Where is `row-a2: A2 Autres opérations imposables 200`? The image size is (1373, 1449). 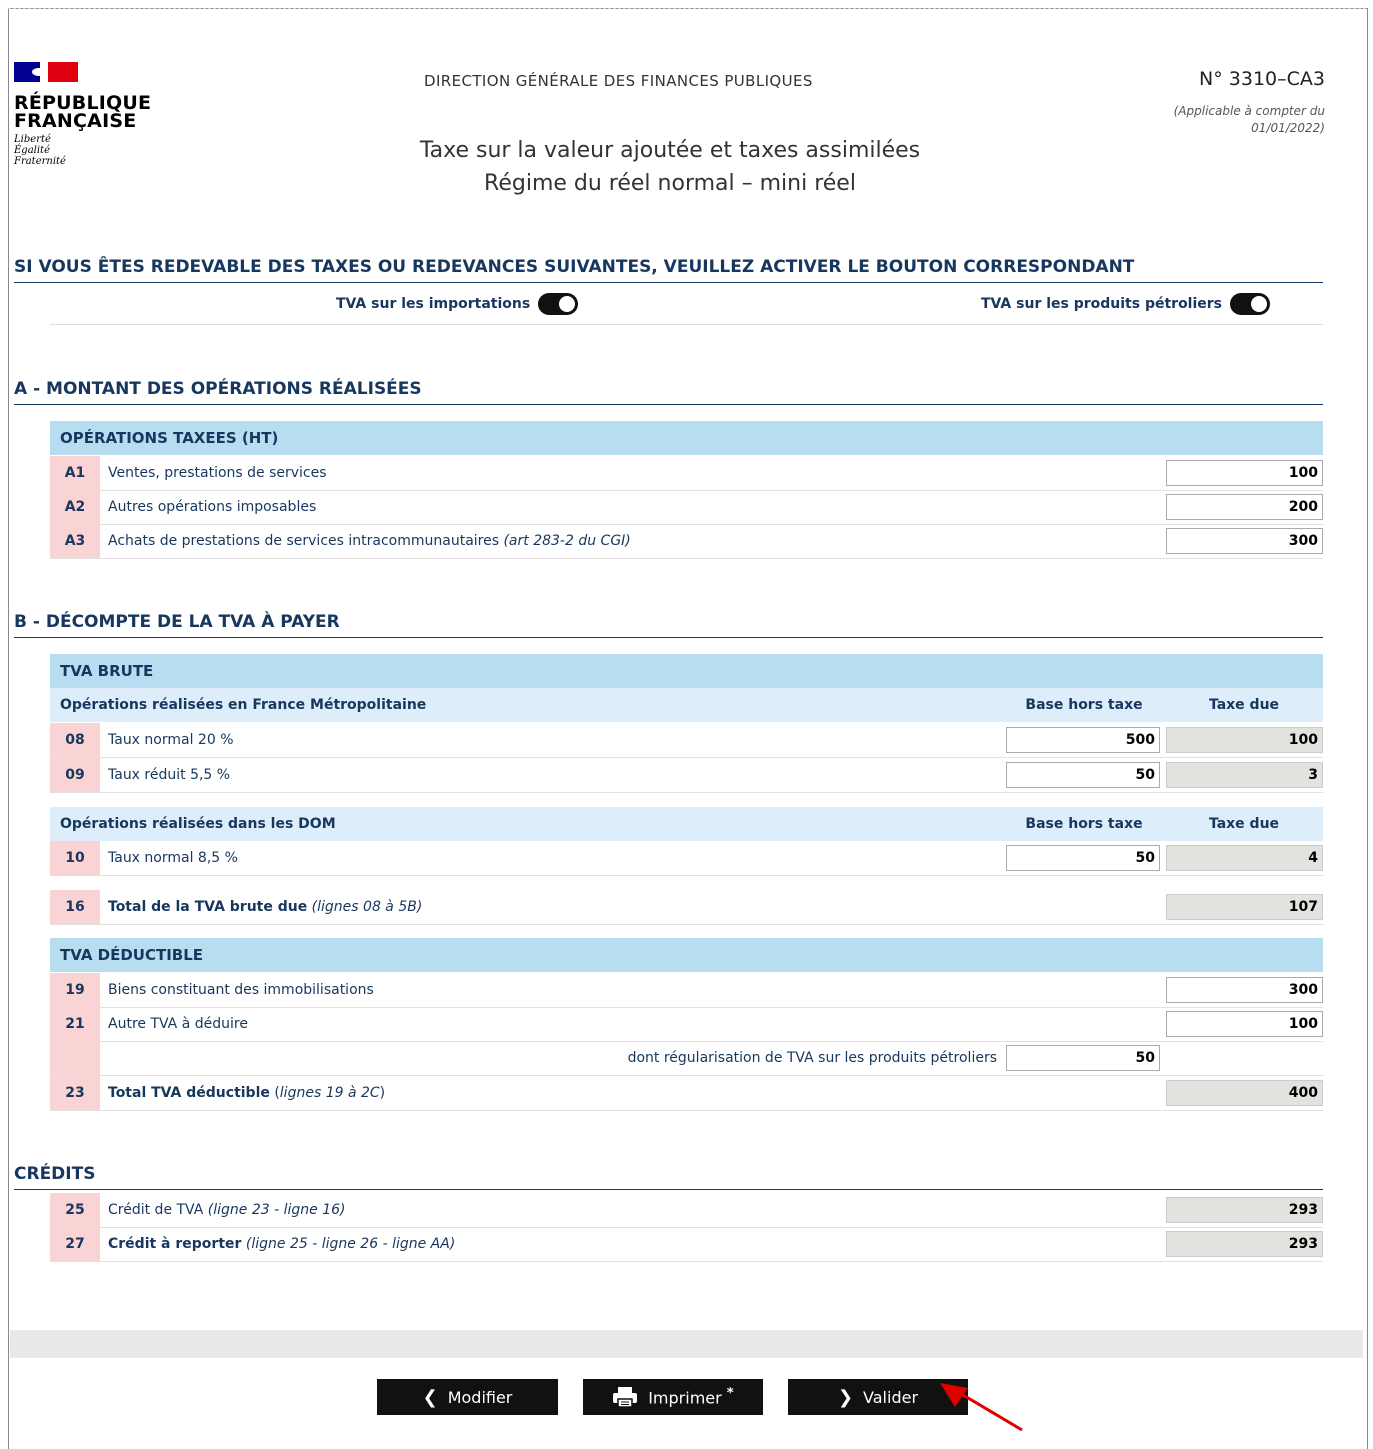 row-a2: A2 Autres opérations imposables 200 is located at coordinates (686, 507).